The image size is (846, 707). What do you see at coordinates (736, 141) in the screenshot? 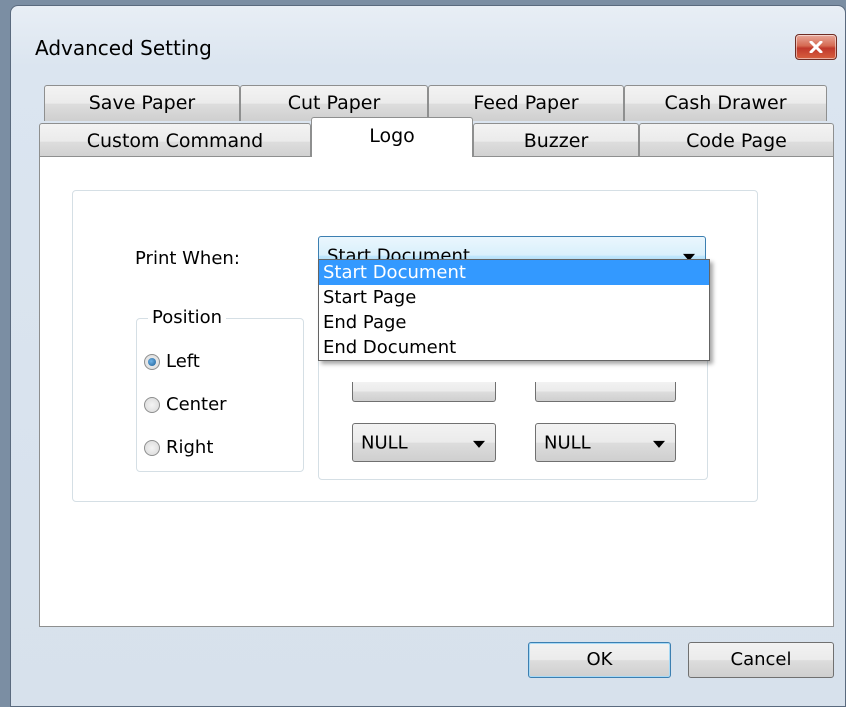
I see `tab-code-page: Code Page` at bounding box center [736, 141].